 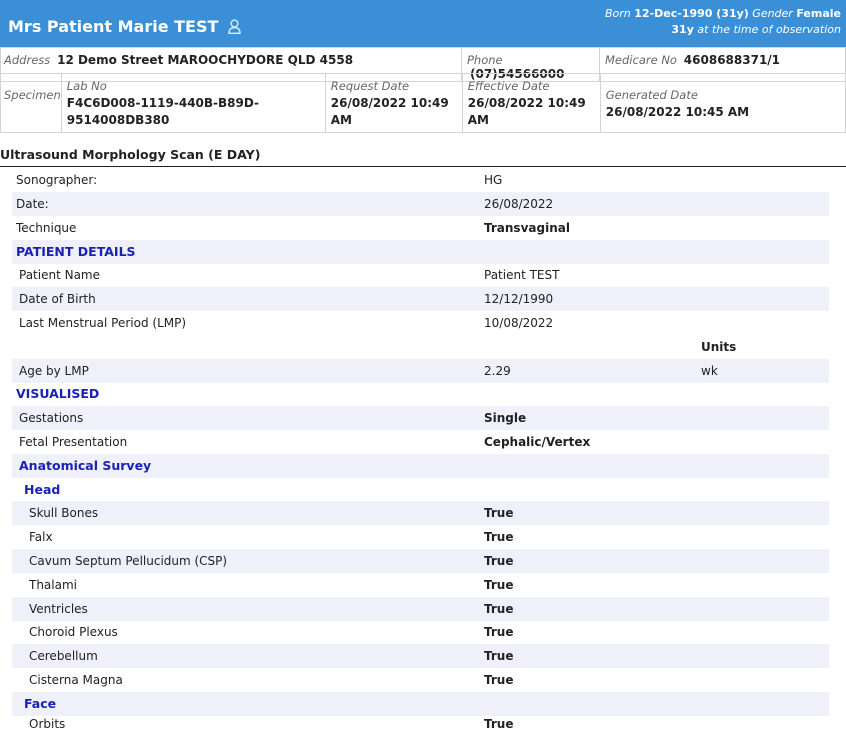 What do you see at coordinates (341, 120) in the screenshot?
I see `request-date-value-2: AM` at bounding box center [341, 120].